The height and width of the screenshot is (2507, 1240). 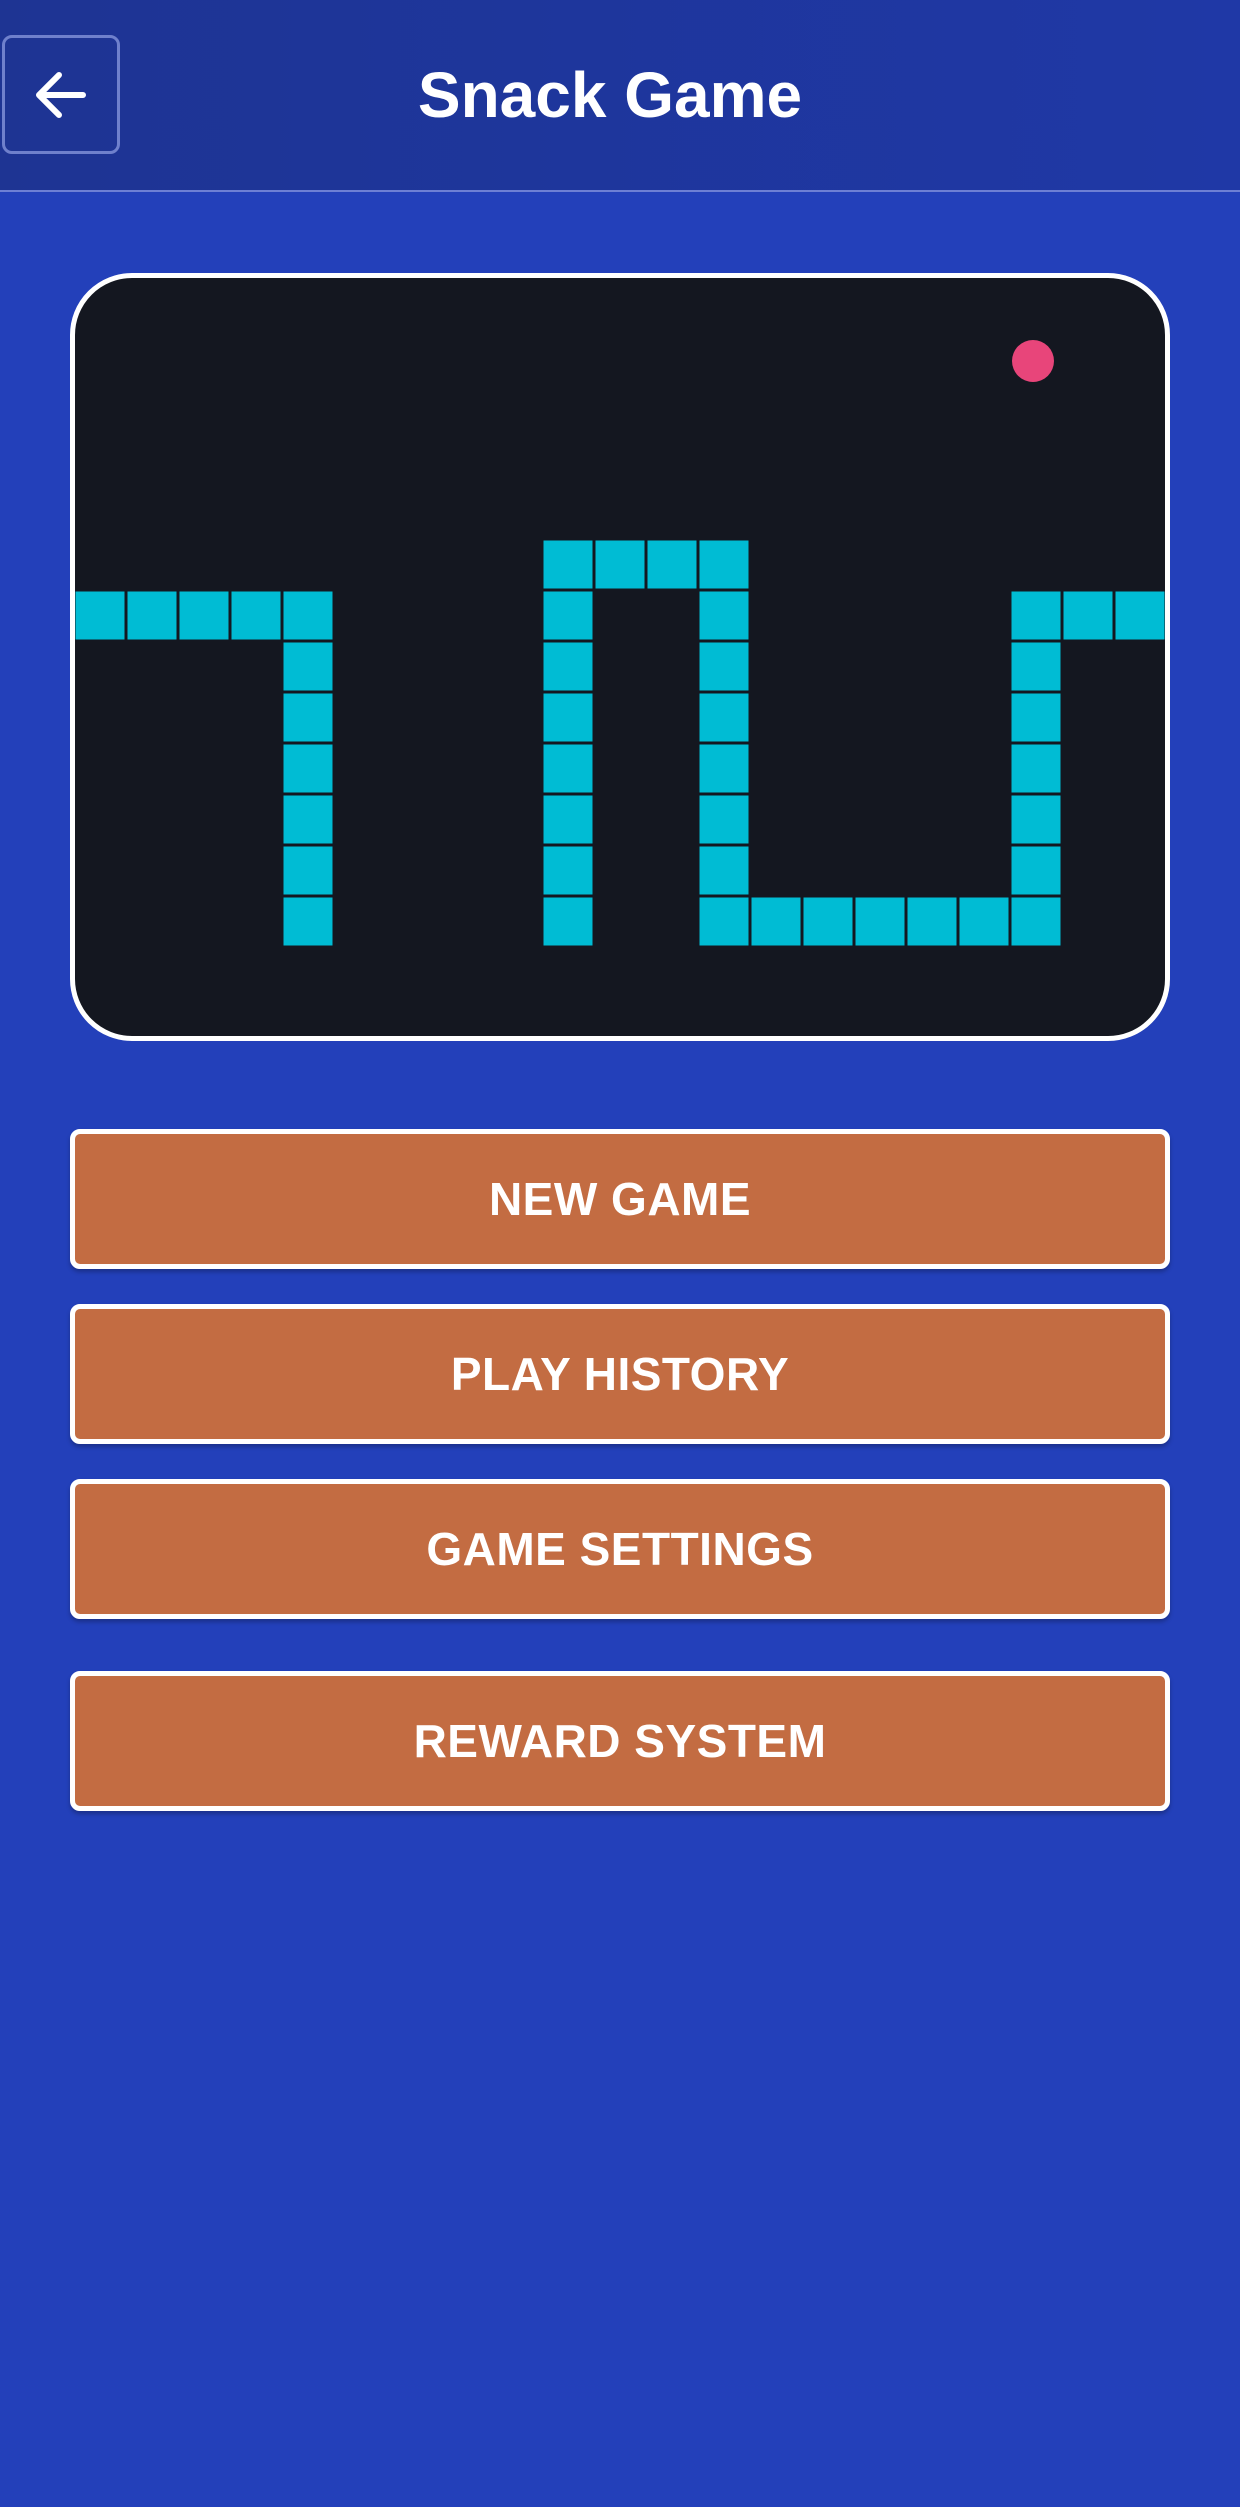 What do you see at coordinates (620, 1741) in the screenshot?
I see `reward-system-button: REWARD SYSTEM` at bounding box center [620, 1741].